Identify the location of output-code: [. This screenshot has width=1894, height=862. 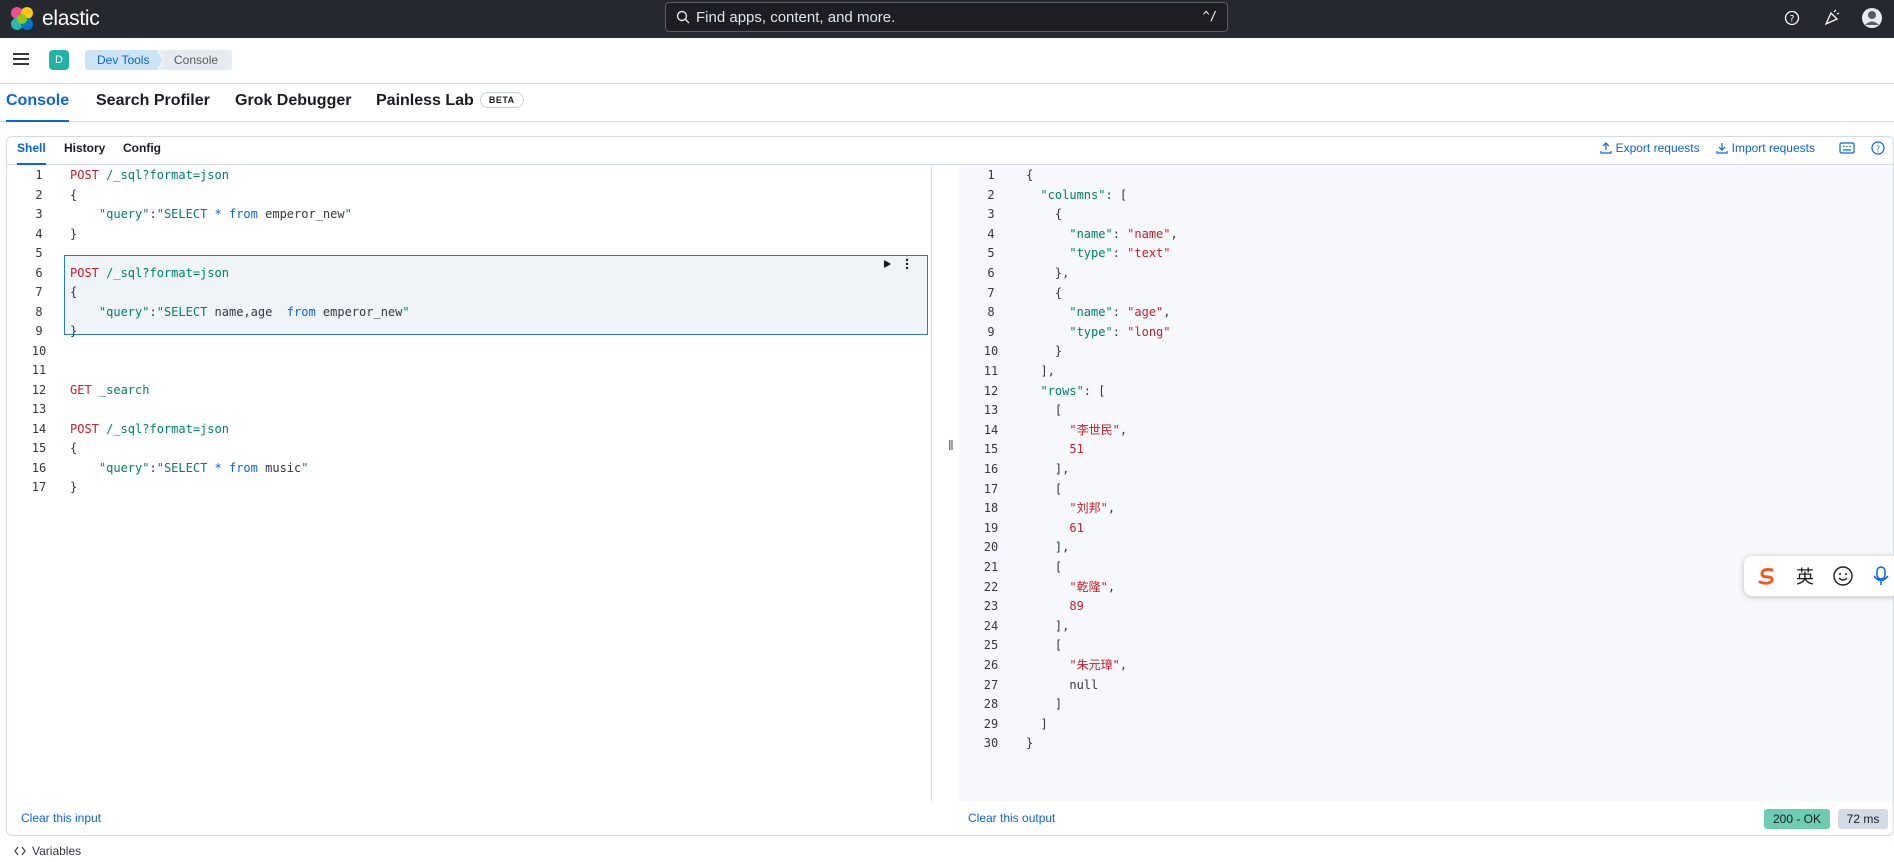
(1044, 488).